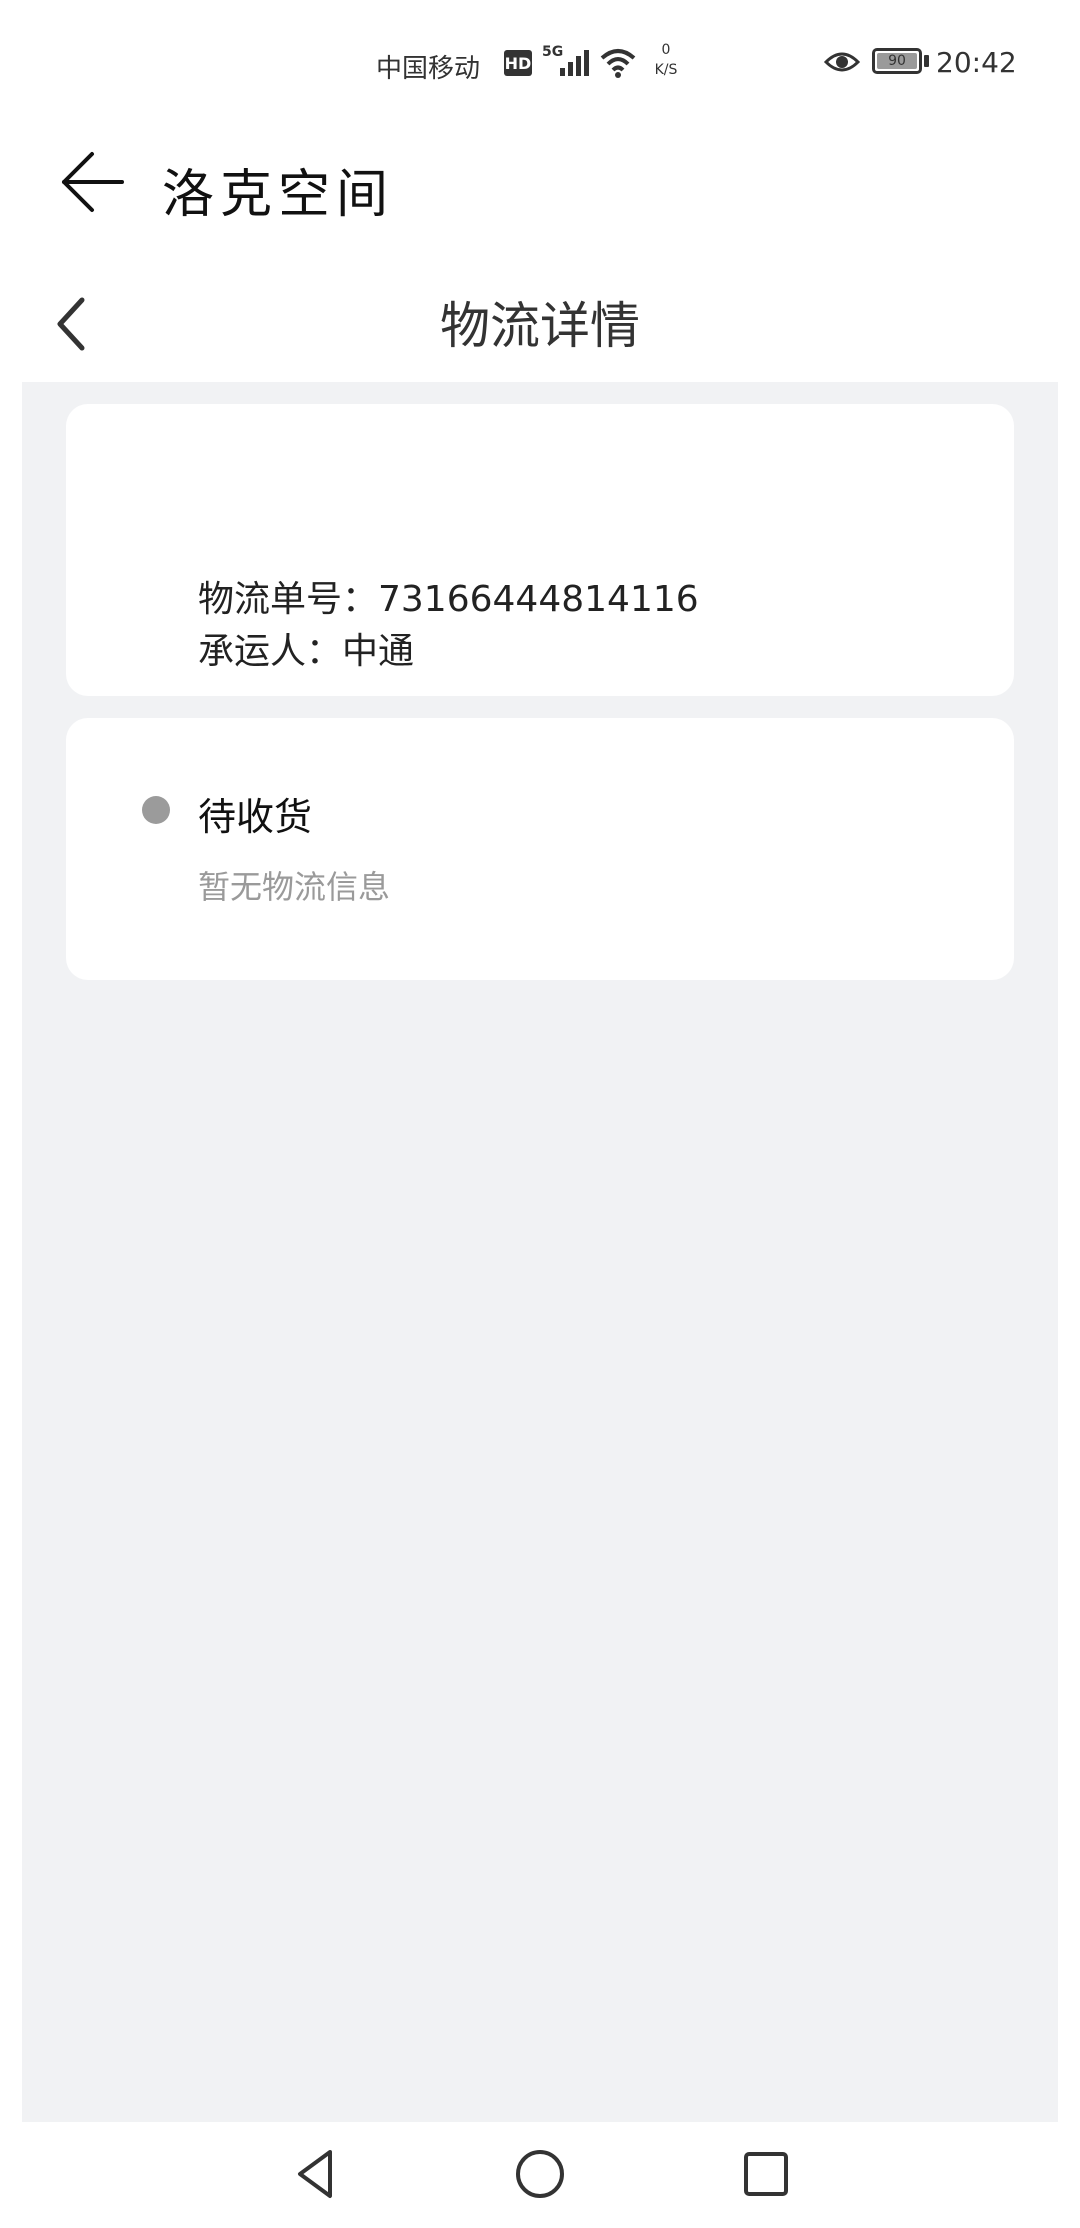 This screenshot has width=1080, height=2228. What do you see at coordinates (540, 188) in the screenshot?
I see `app-header: 洛克空间` at bounding box center [540, 188].